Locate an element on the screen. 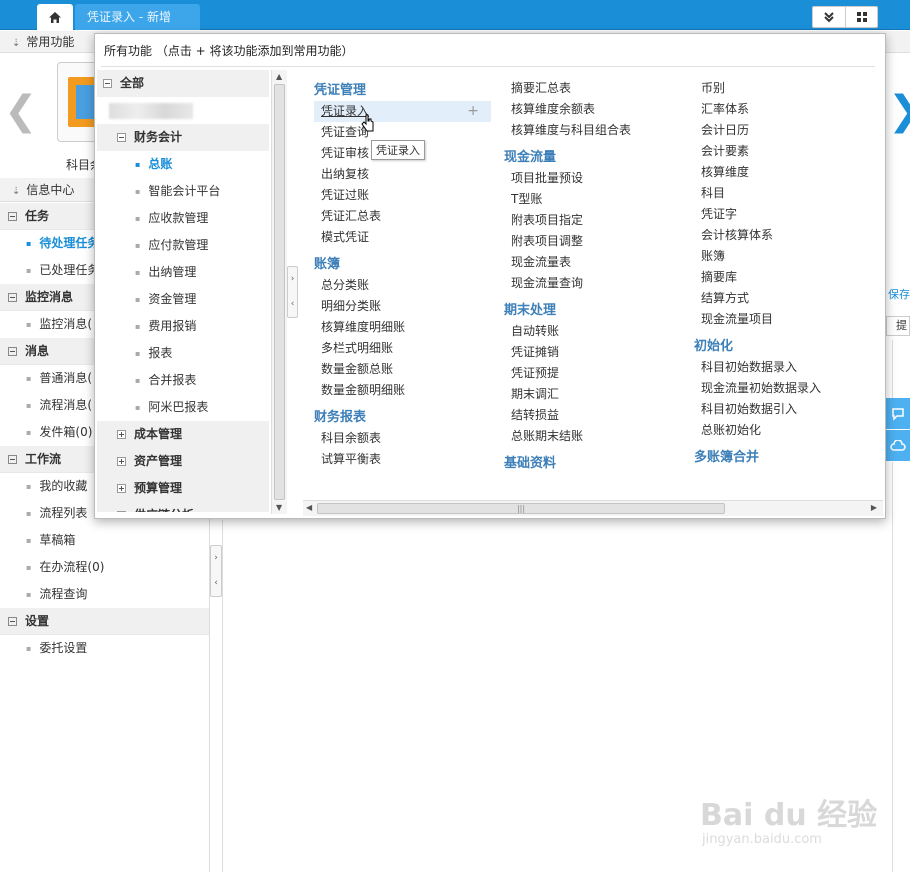 The width and height of the screenshot is (910, 872). tree-item: 总账 is located at coordinates (183, 164).